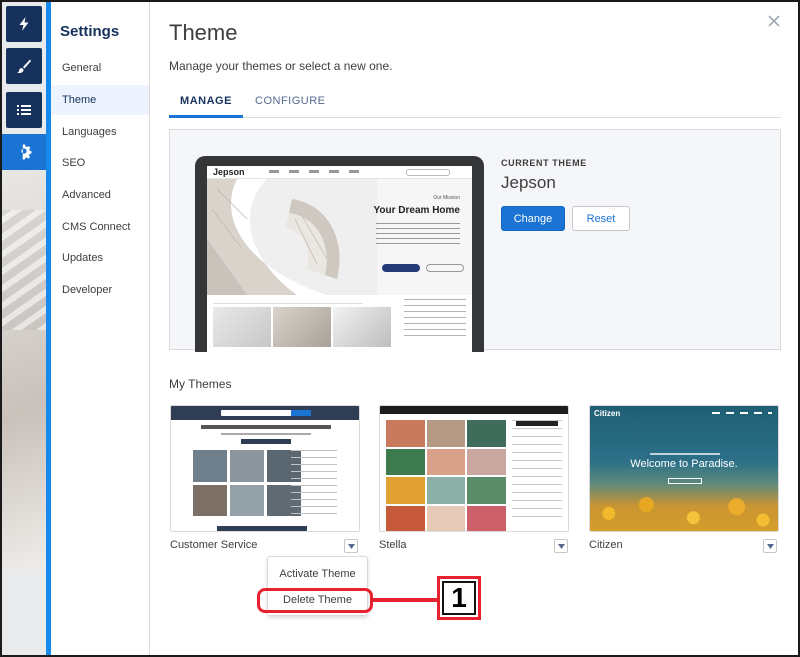 The image size is (800, 657). I want to click on gear-icon, so click(24, 152).